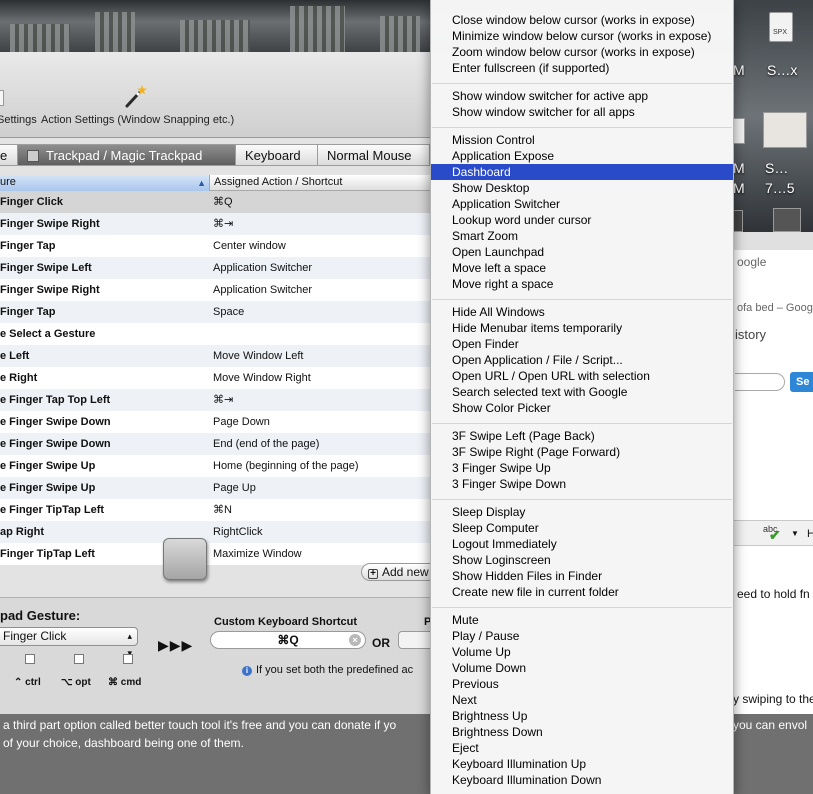 The width and height of the screenshot is (813, 794). Describe the element at coordinates (582, 452) in the screenshot. I see `menu-item: 3F Swipe Right (Page Forward)` at that location.